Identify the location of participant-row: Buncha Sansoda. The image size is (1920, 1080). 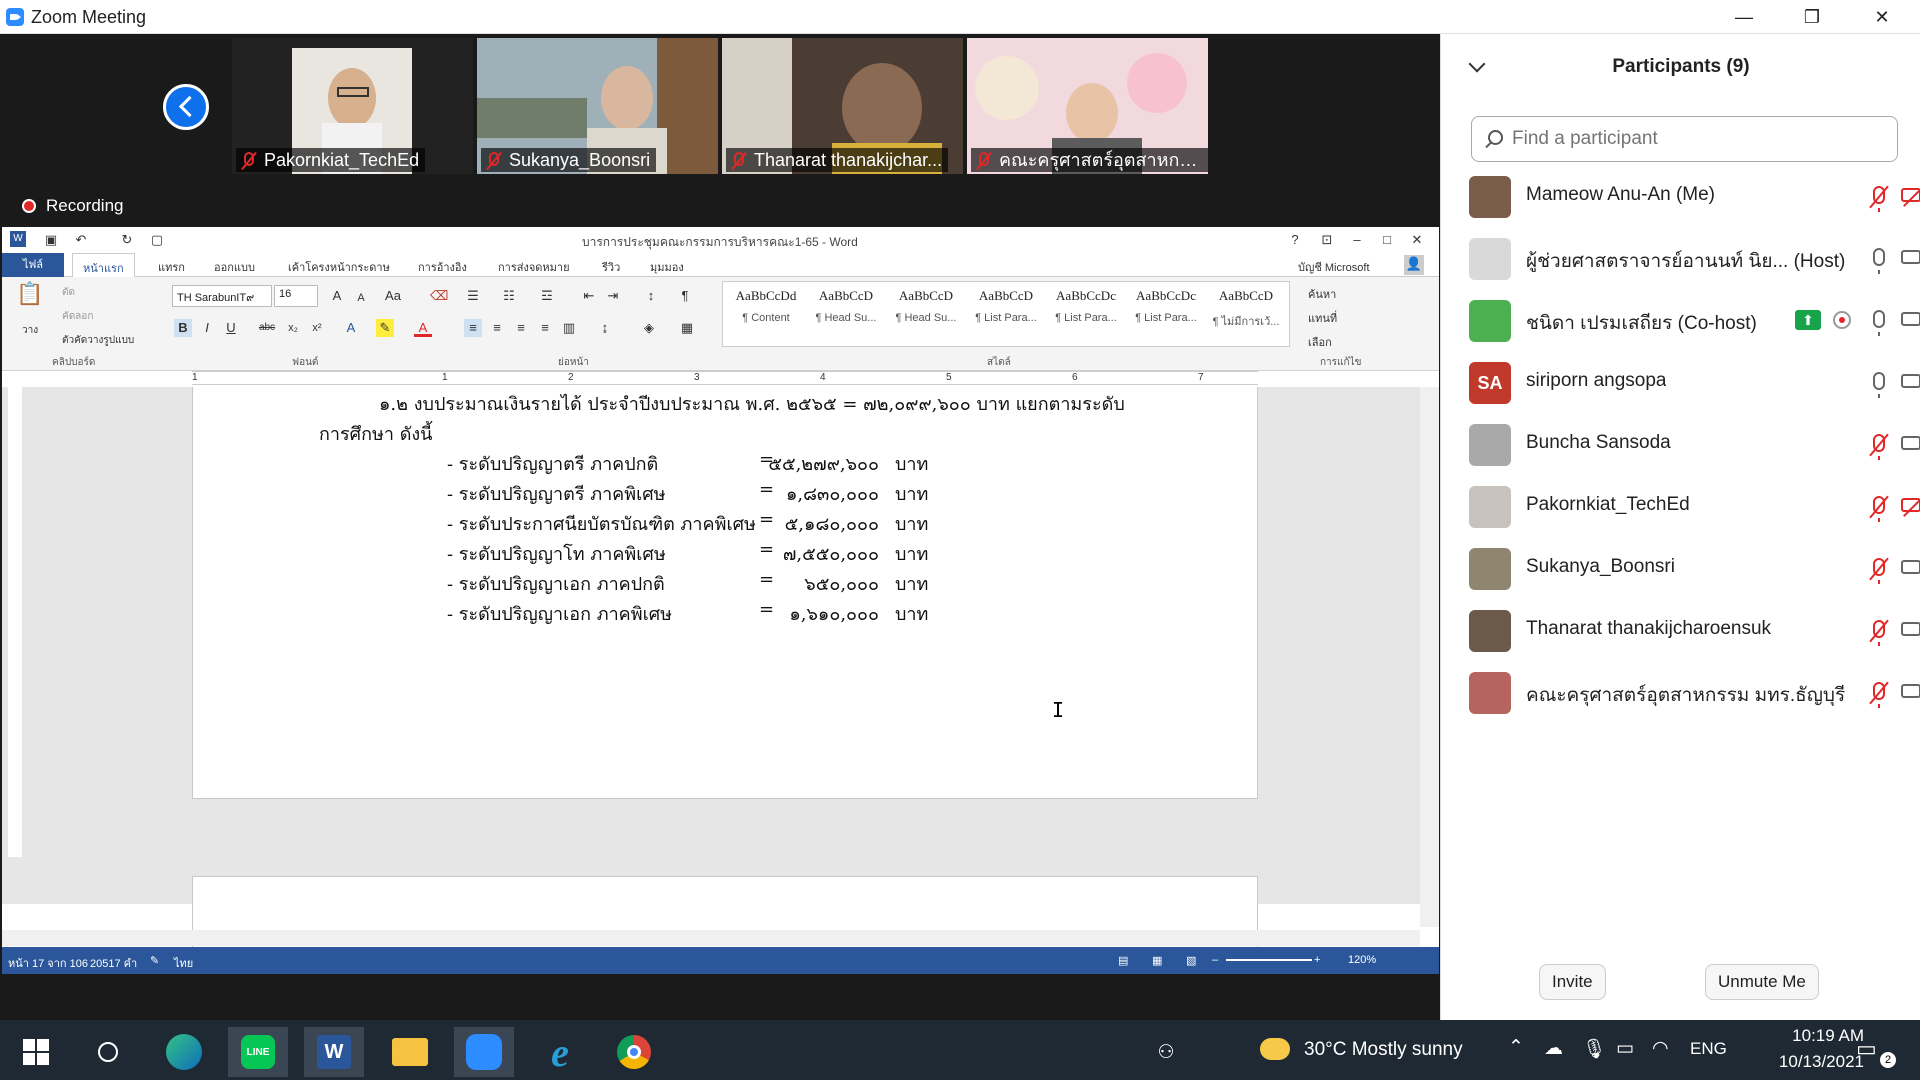
(1694, 444).